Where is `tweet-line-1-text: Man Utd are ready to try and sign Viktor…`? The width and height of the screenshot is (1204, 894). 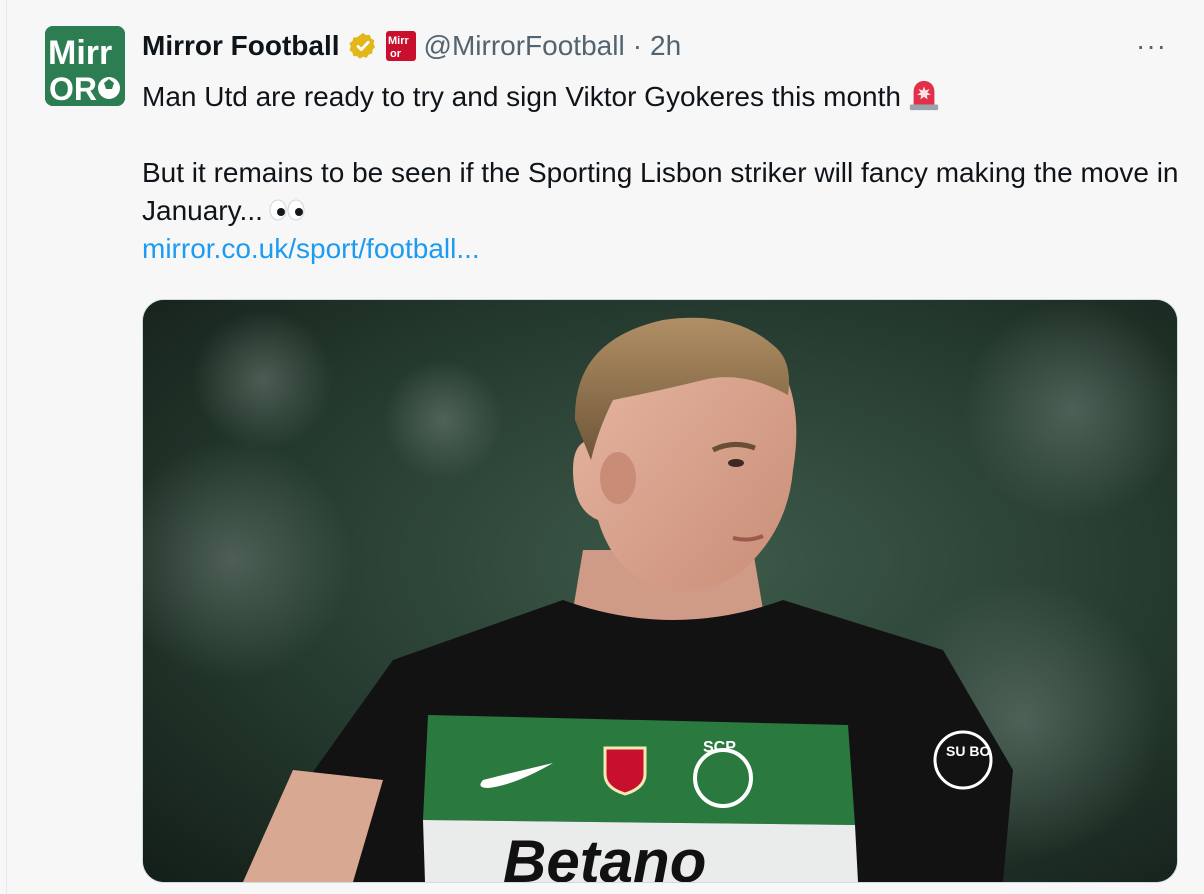
tweet-line-1-text: Man Utd are ready to try and sign Viktor… is located at coordinates (521, 96).